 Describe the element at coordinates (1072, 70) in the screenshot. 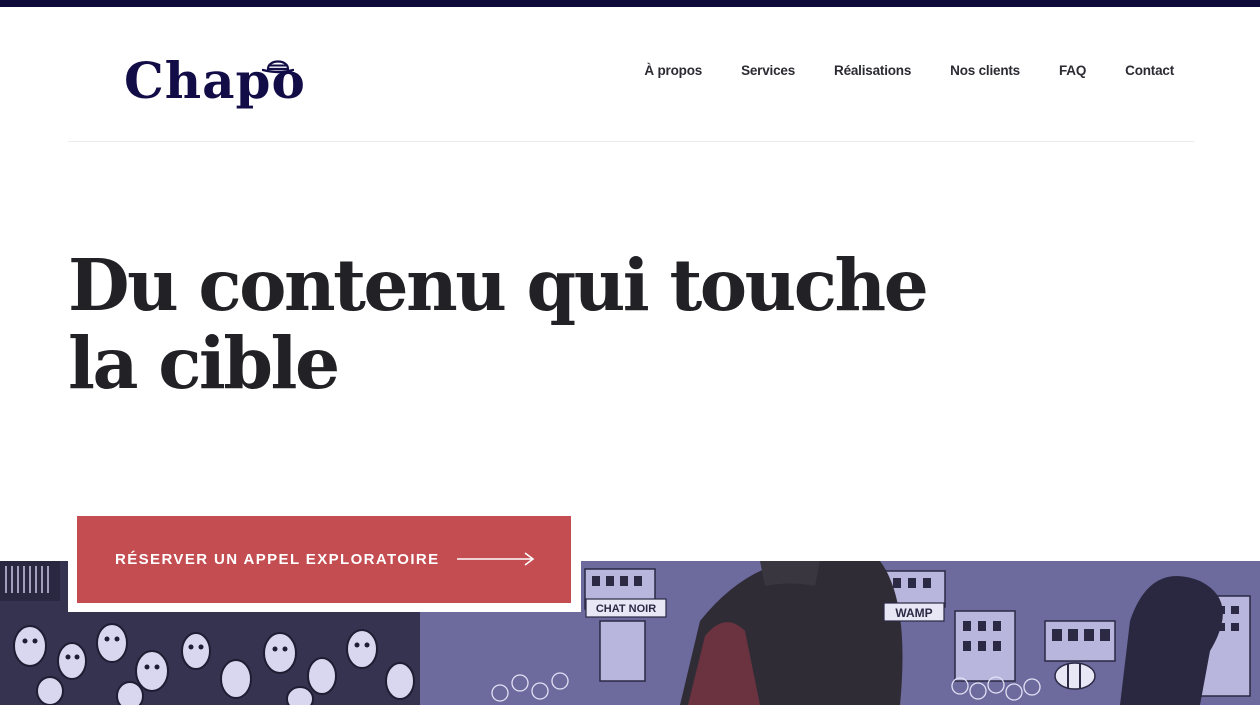

I see `nav-item-faq: FAQ` at that location.